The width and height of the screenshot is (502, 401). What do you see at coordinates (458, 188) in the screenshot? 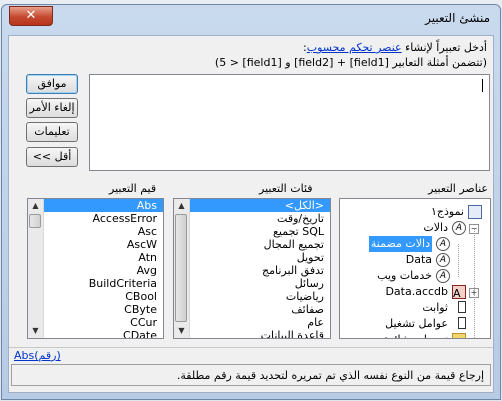
I see `expression-elements-label: عناصر التعبير` at bounding box center [458, 188].